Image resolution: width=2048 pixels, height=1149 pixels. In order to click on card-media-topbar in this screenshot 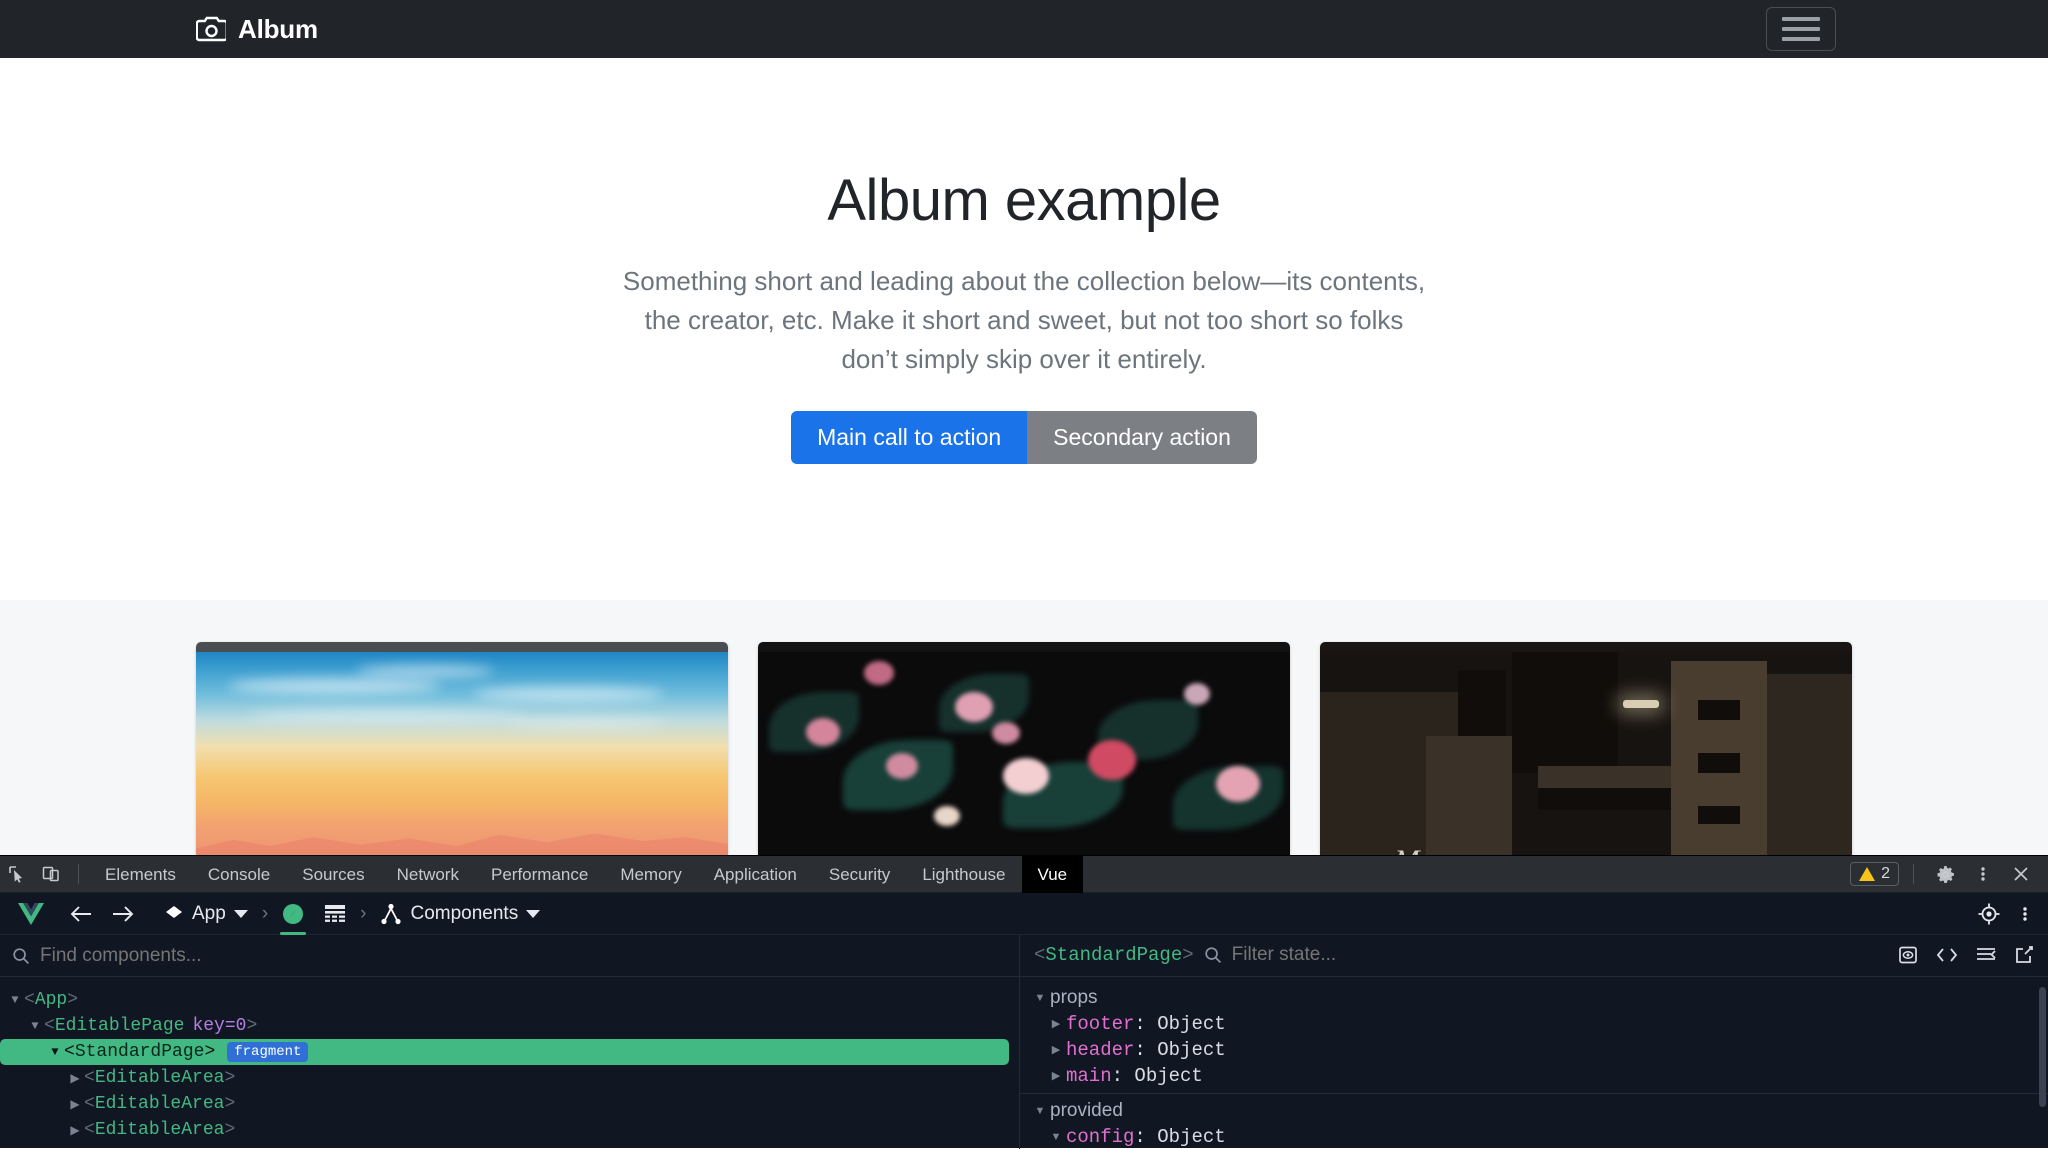, I will do `click(1024, 647)`.